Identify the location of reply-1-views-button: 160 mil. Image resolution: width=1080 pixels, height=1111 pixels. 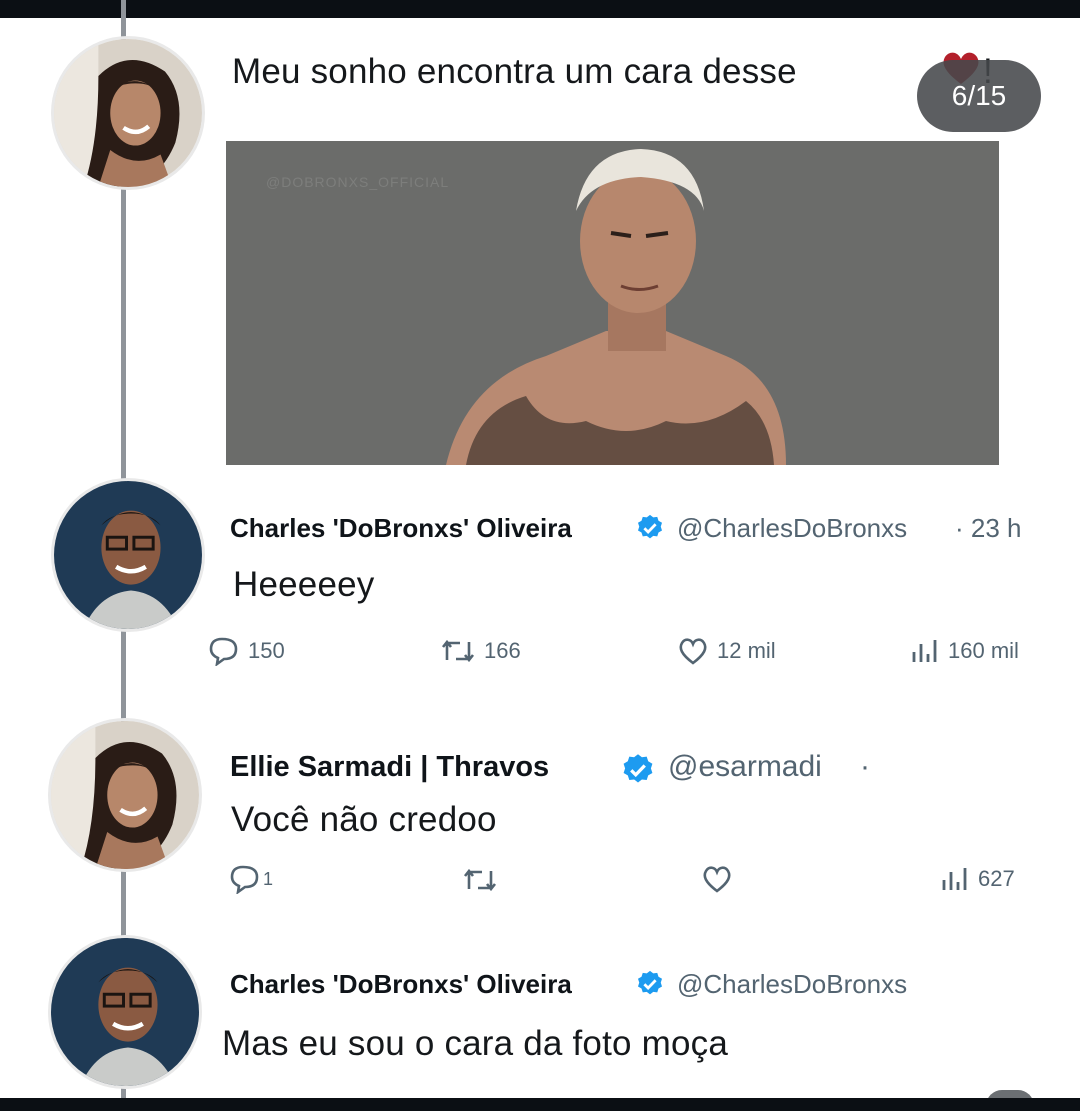
(964, 651).